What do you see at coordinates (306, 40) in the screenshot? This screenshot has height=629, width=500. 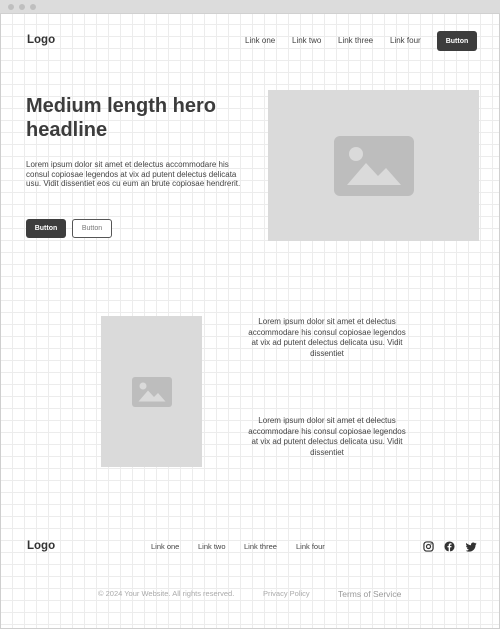 I see `nav-link-two: Link two` at bounding box center [306, 40].